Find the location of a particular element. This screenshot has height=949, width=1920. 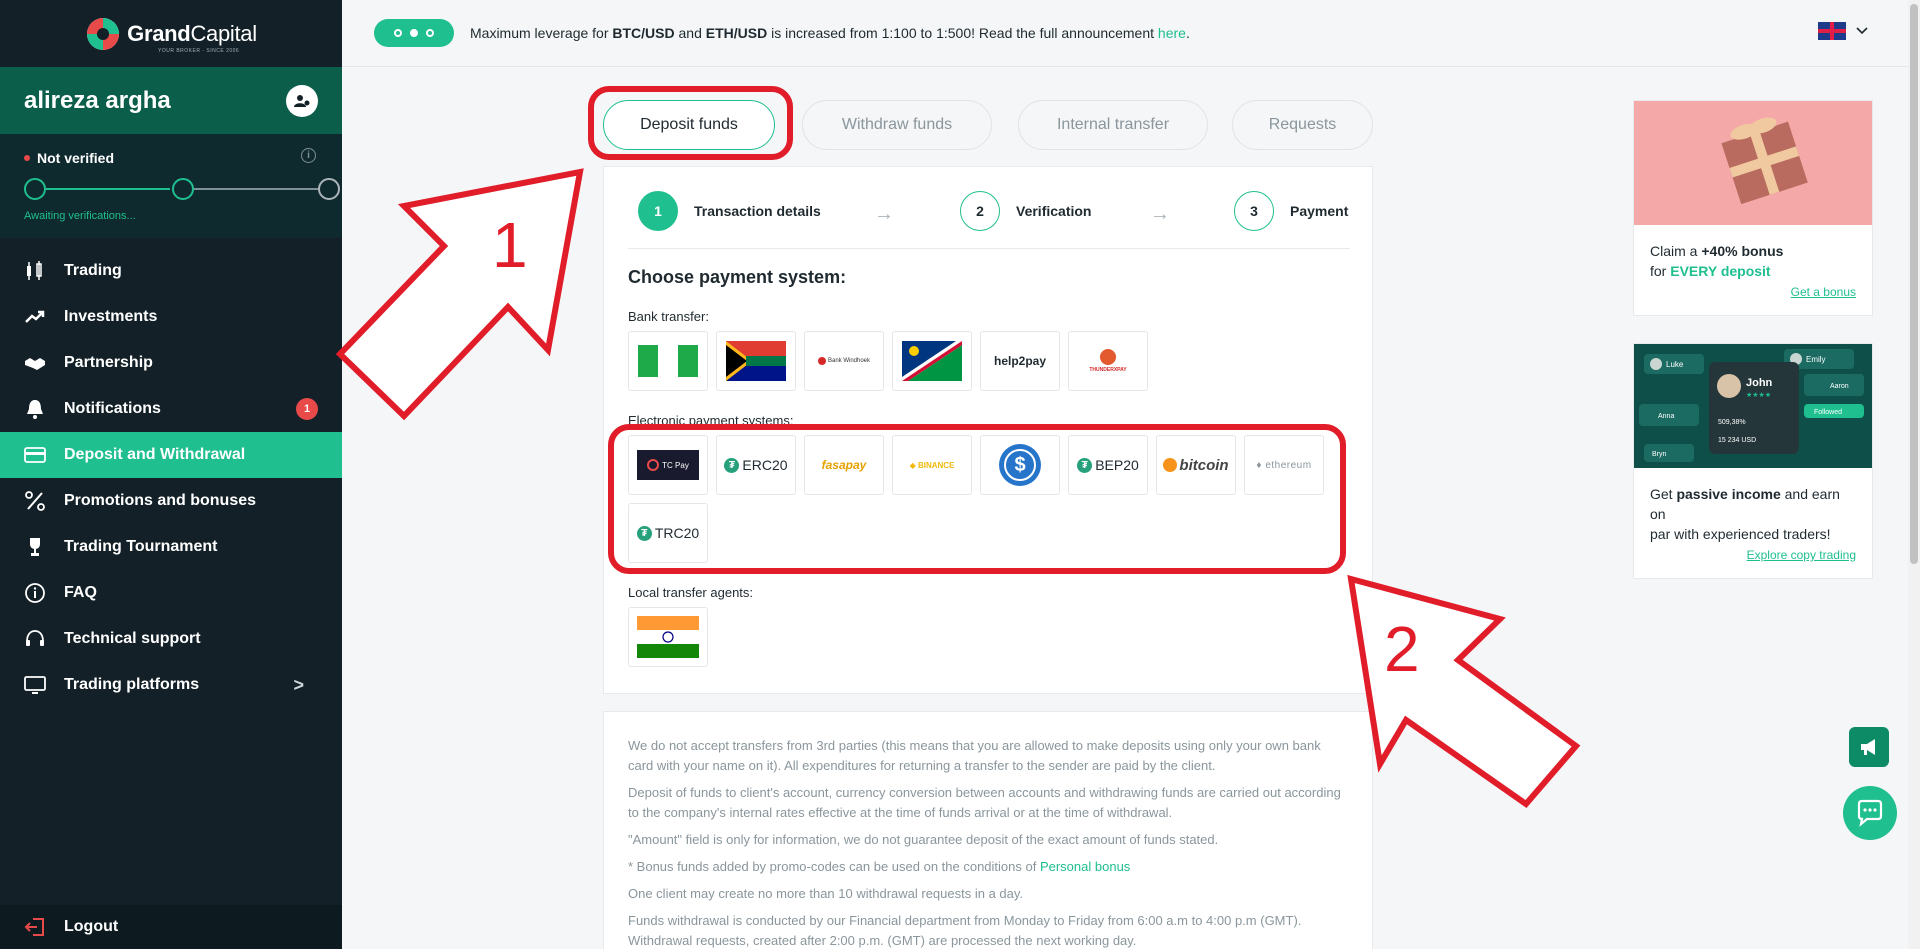

announcement-pager is located at coordinates (414, 33).